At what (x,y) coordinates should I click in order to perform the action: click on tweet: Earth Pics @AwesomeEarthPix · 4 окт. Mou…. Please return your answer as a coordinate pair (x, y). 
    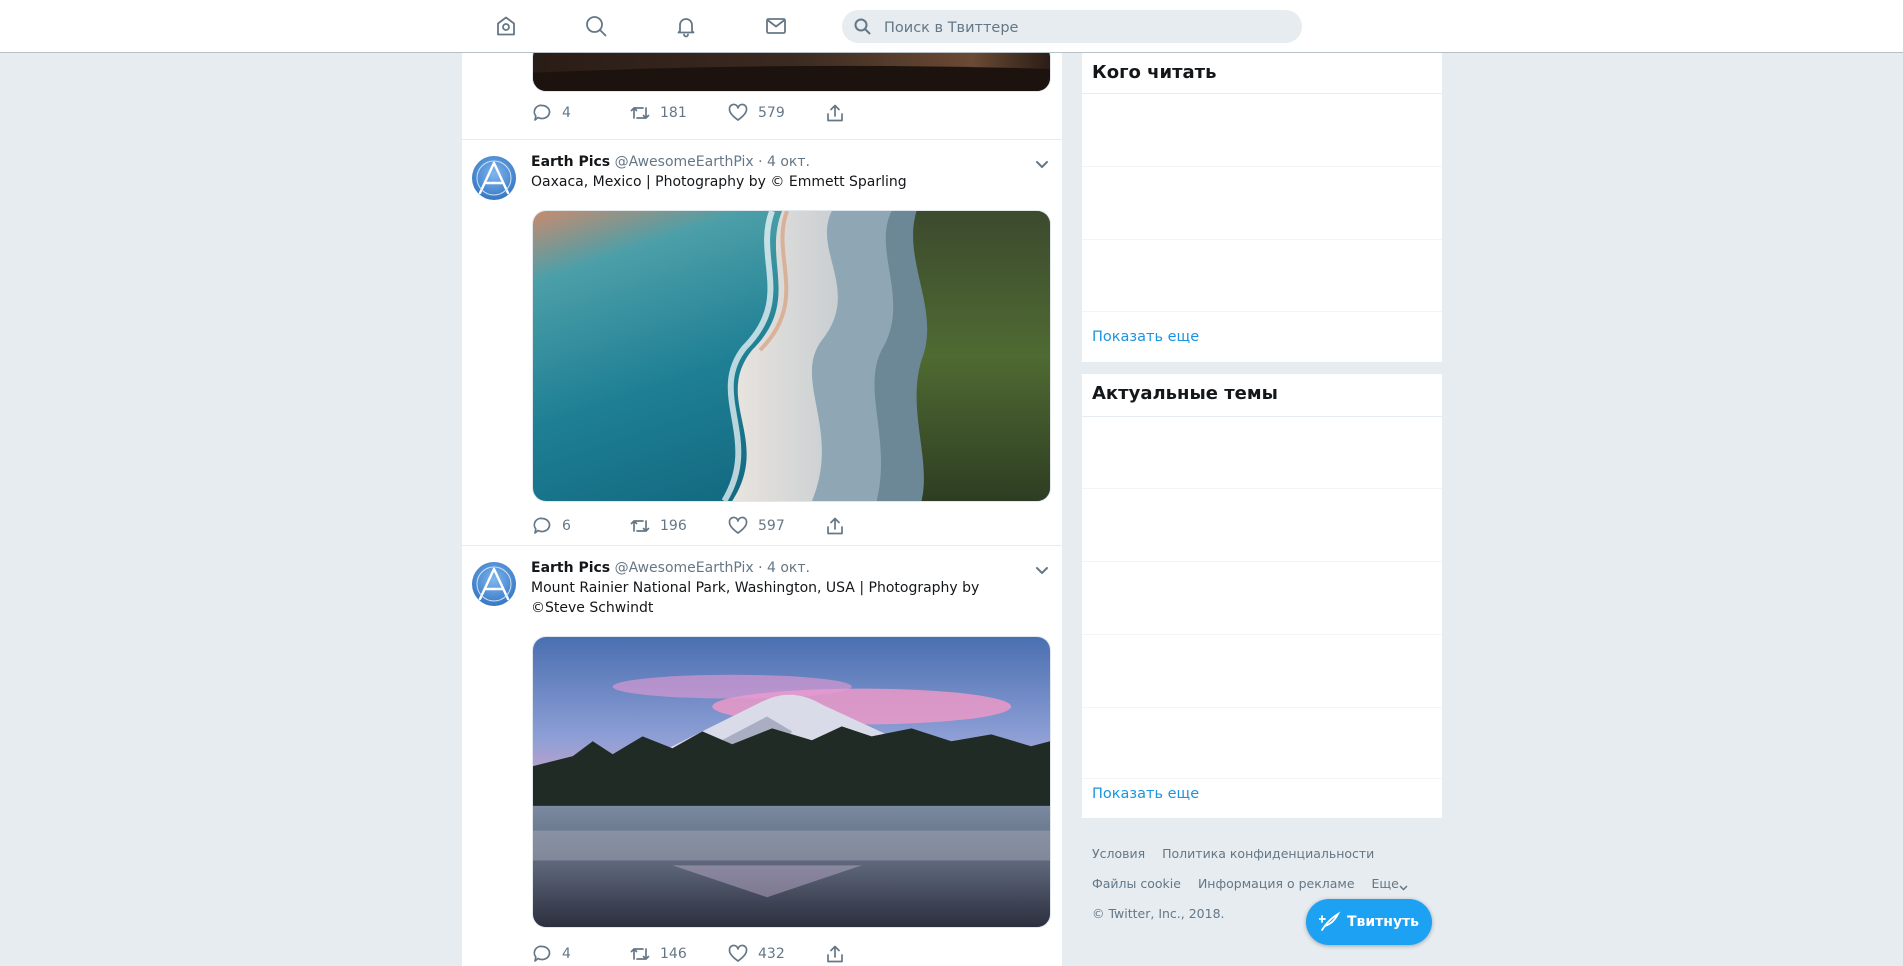
    Looking at the image, I should click on (762, 755).